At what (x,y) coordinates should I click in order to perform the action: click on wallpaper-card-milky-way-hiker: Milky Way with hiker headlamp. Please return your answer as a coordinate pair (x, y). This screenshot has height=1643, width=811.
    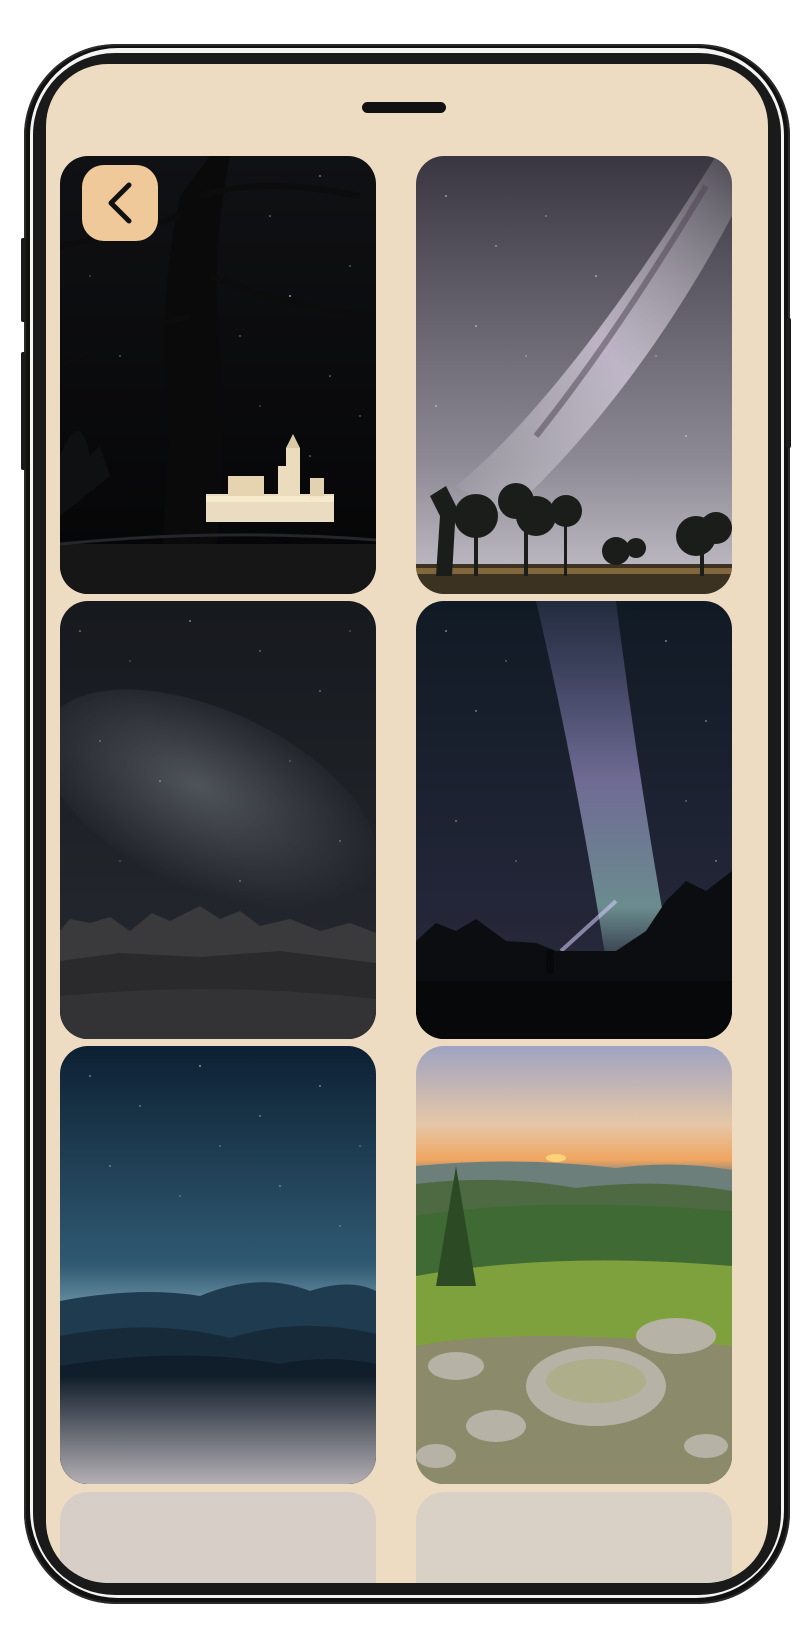
    Looking at the image, I should click on (574, 820).